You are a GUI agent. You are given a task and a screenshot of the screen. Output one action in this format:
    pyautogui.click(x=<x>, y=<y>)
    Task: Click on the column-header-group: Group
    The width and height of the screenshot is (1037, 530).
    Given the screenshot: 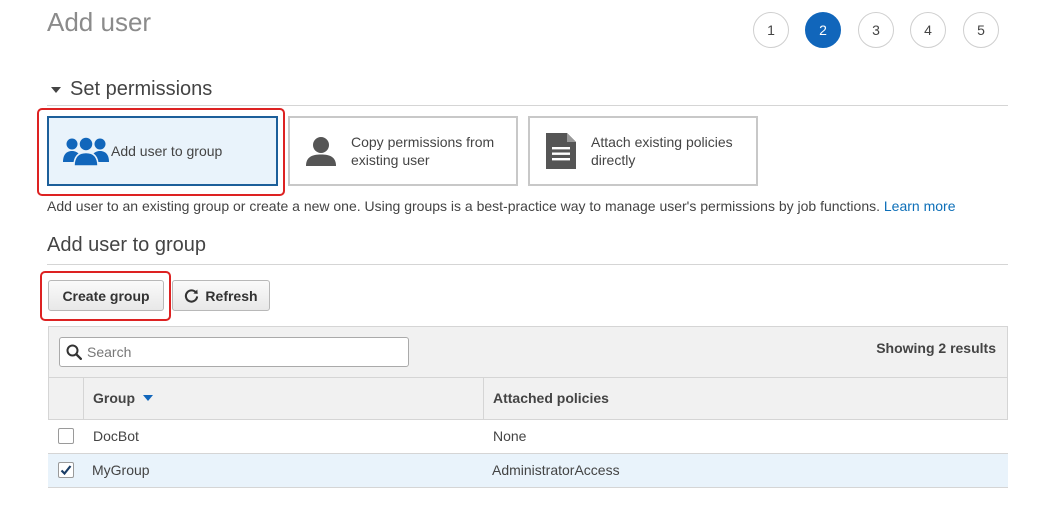 What is the action you would take?
    pyautogui.click(x=123, y=398)
    